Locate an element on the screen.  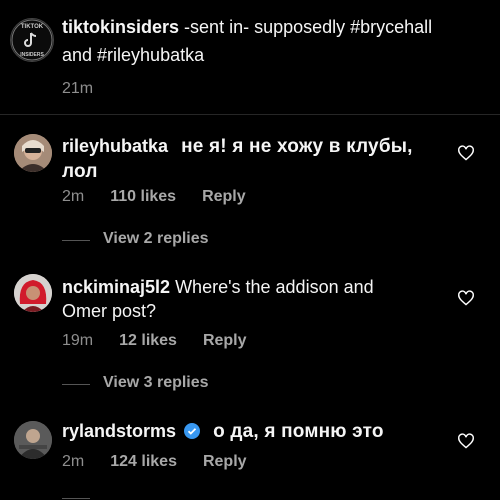
post-caption-text: -sent in- supposedly #brycehall is located at coordinates (306, 27).